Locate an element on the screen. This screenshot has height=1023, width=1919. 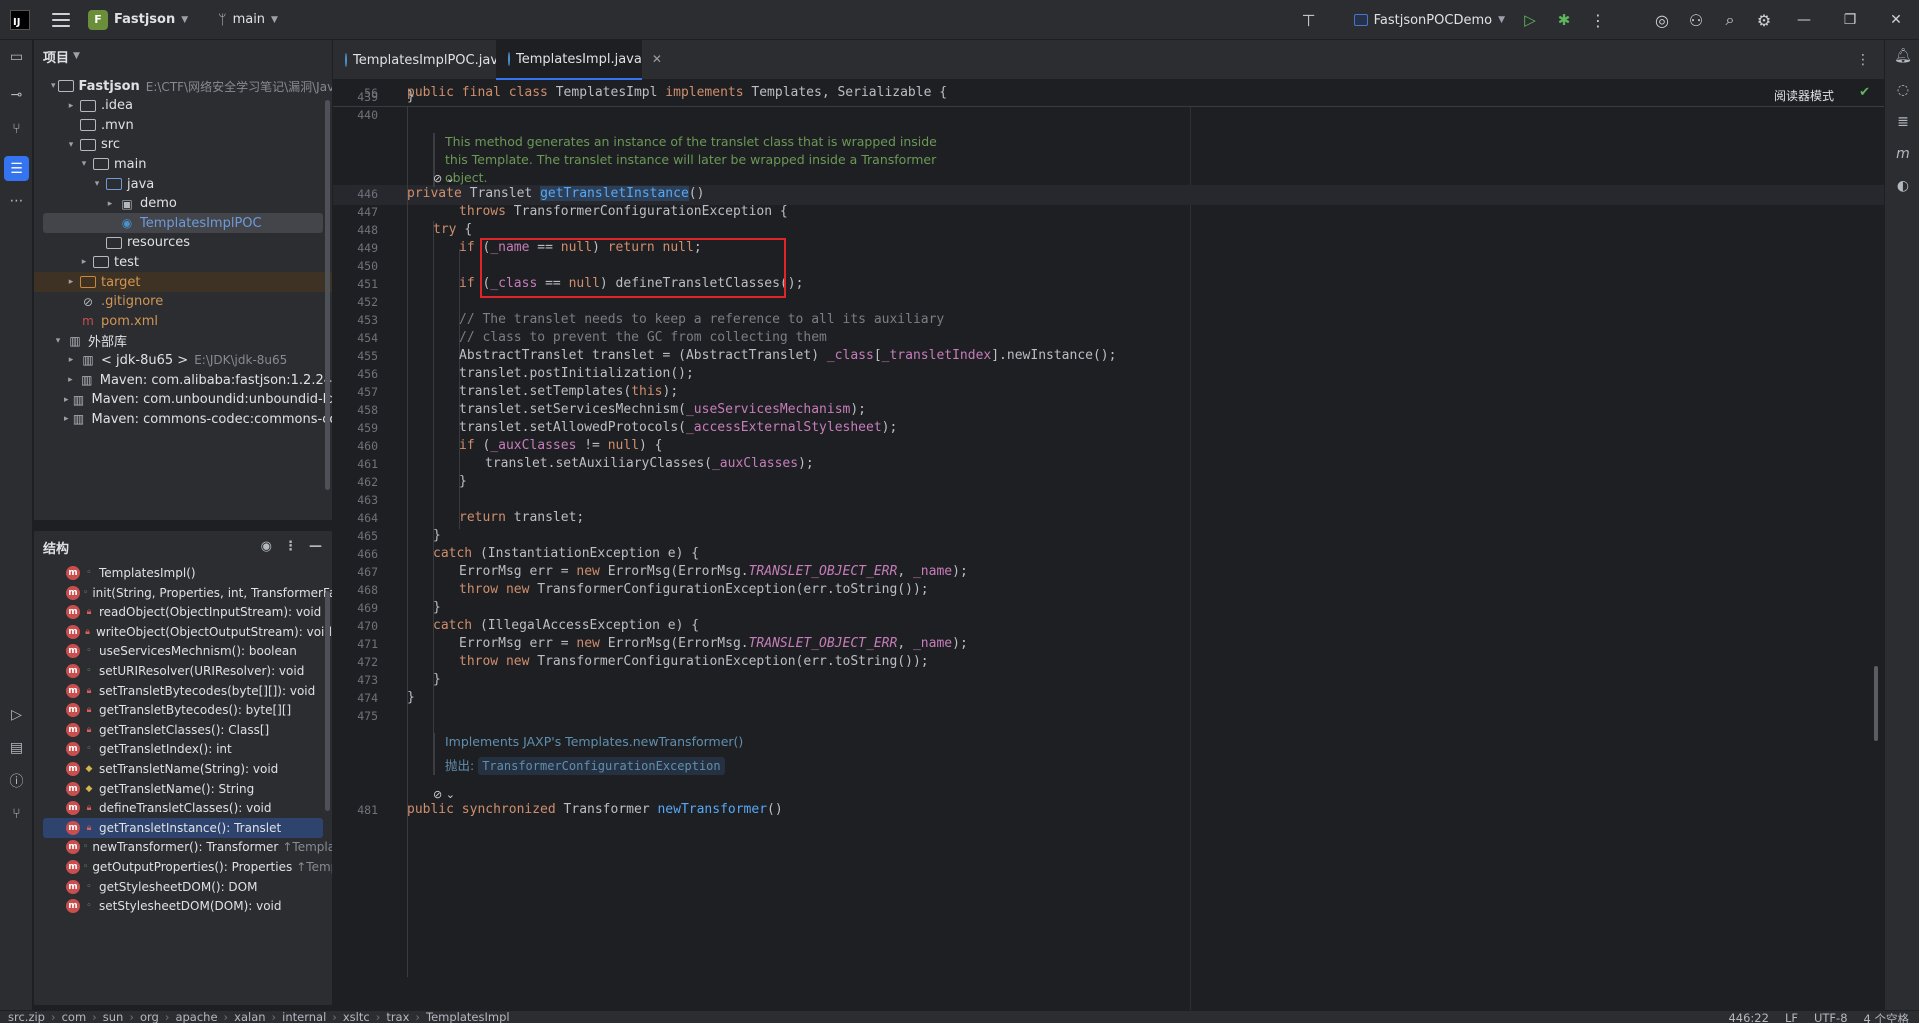
eye-icon: ◉ is located at coordinates (266, 546).